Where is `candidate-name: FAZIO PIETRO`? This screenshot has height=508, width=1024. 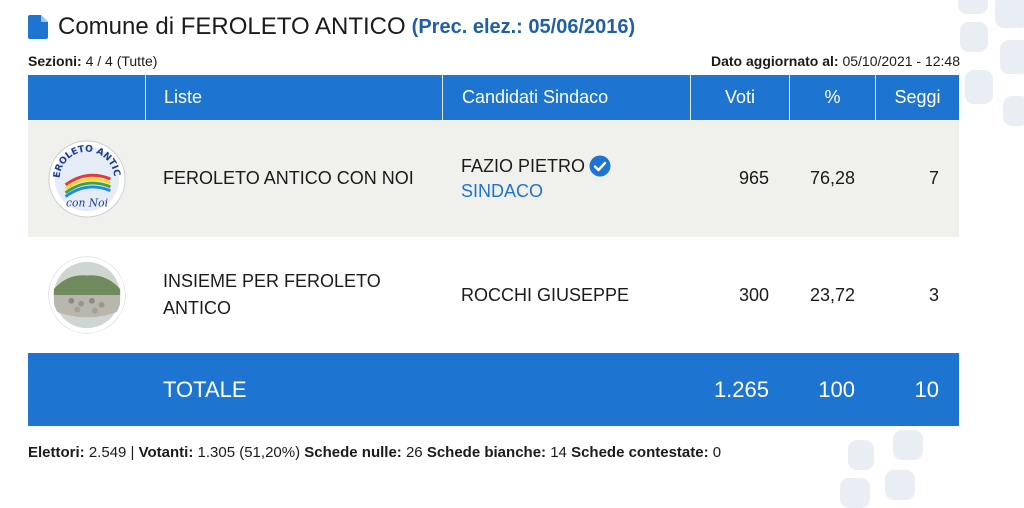 candidate-name: FAZIO PIETRO is located at coordinates (523, 165).